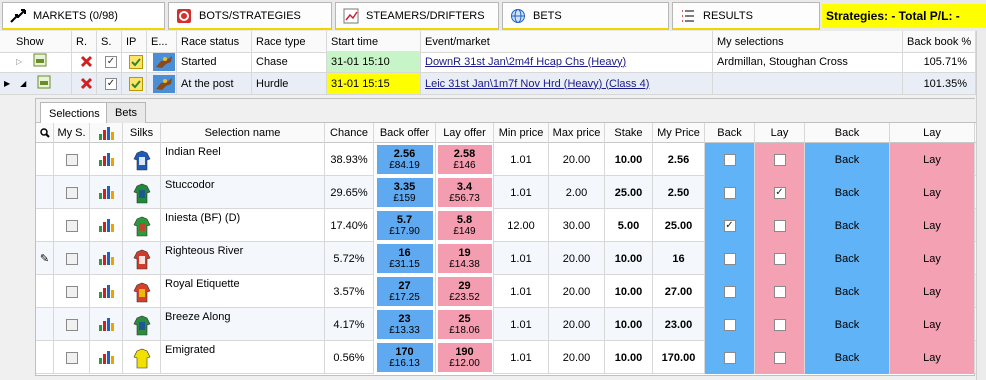 The image size is (986, 380). I want to click on lay-offer-cell: 190 £12.00, so click(465, 357).